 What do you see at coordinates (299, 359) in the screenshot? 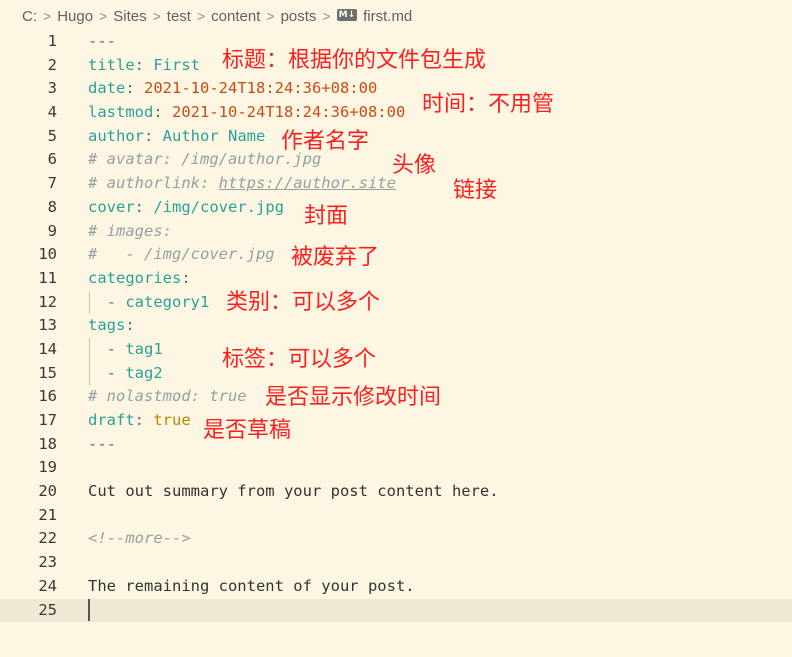
I see `annotation-tags: 标签：可以多个` at bounding box center [299, 359].